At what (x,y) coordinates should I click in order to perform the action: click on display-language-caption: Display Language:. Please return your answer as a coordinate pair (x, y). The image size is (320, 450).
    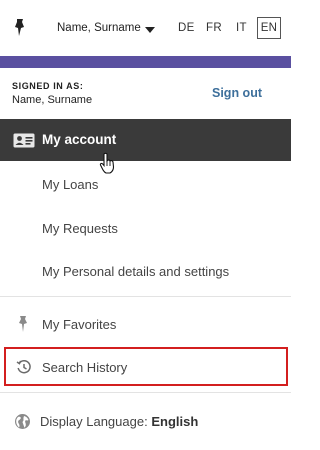
    Looking at the image, I should click on (94, 421).